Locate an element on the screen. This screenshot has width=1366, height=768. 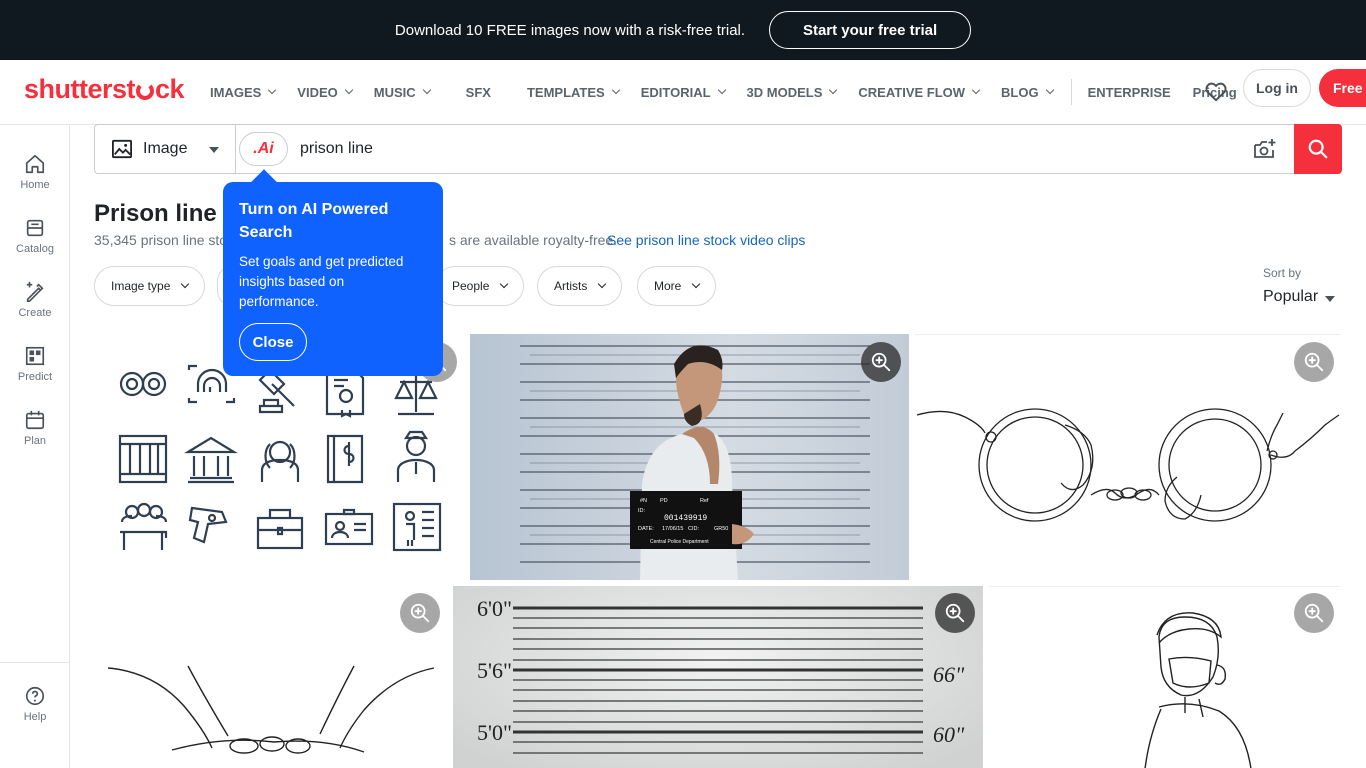
rail-plan: Plan is located at coordinates (35, 428).